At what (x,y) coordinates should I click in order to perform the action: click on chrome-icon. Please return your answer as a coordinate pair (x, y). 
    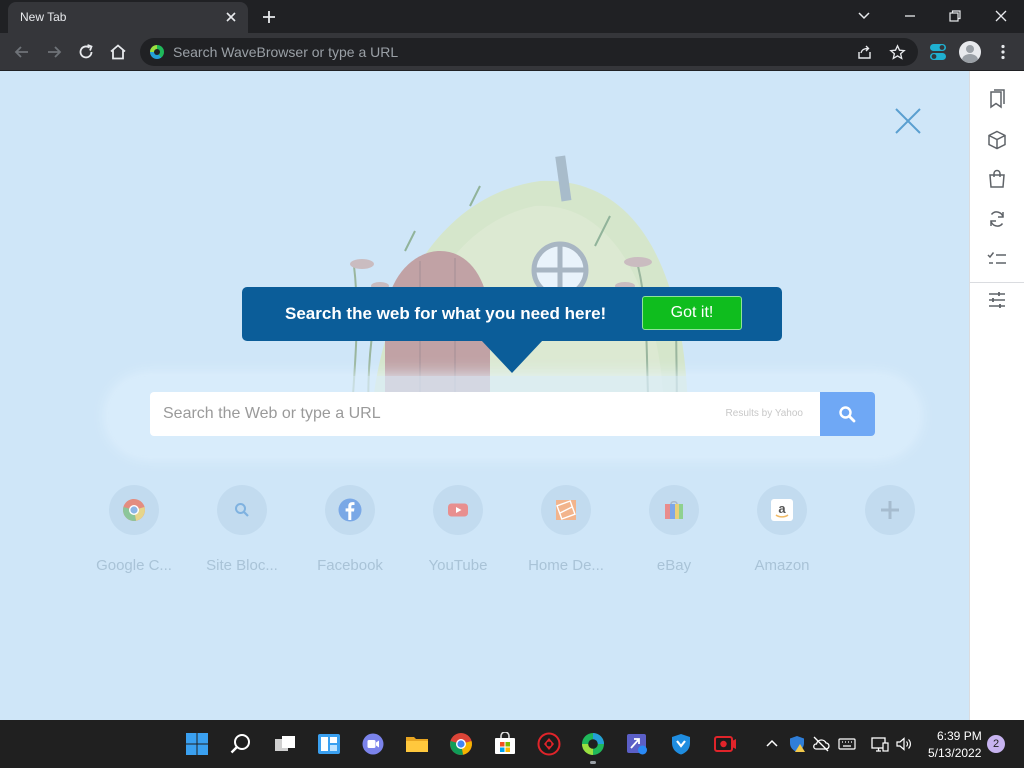
    Looking at the image, I should click on (134, 510).